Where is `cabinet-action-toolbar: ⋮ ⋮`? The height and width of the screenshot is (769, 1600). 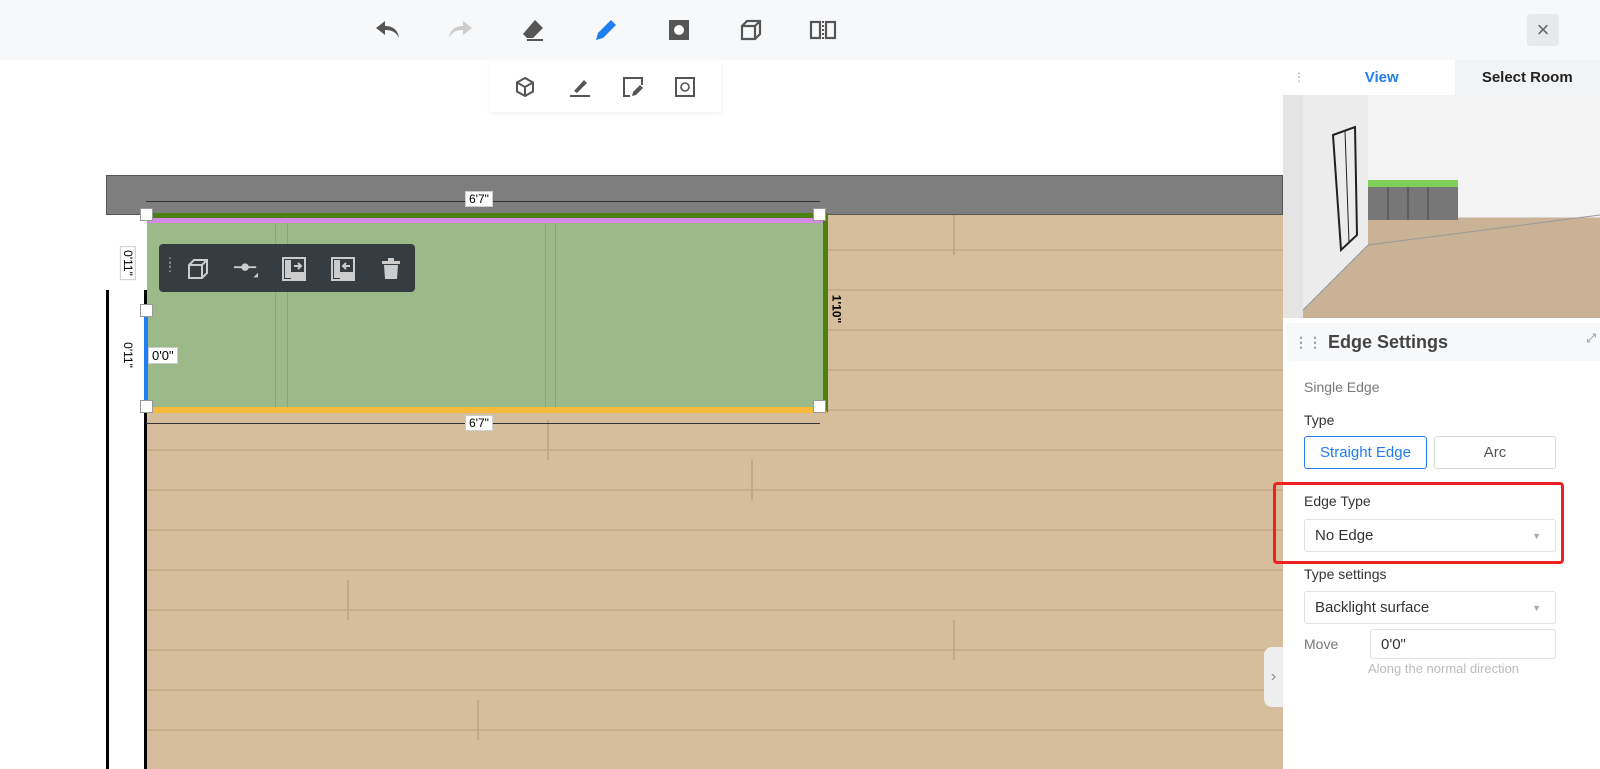
cabinet-action-toolbar: ⋮ ⋮ is located at coordinates (287, 268).